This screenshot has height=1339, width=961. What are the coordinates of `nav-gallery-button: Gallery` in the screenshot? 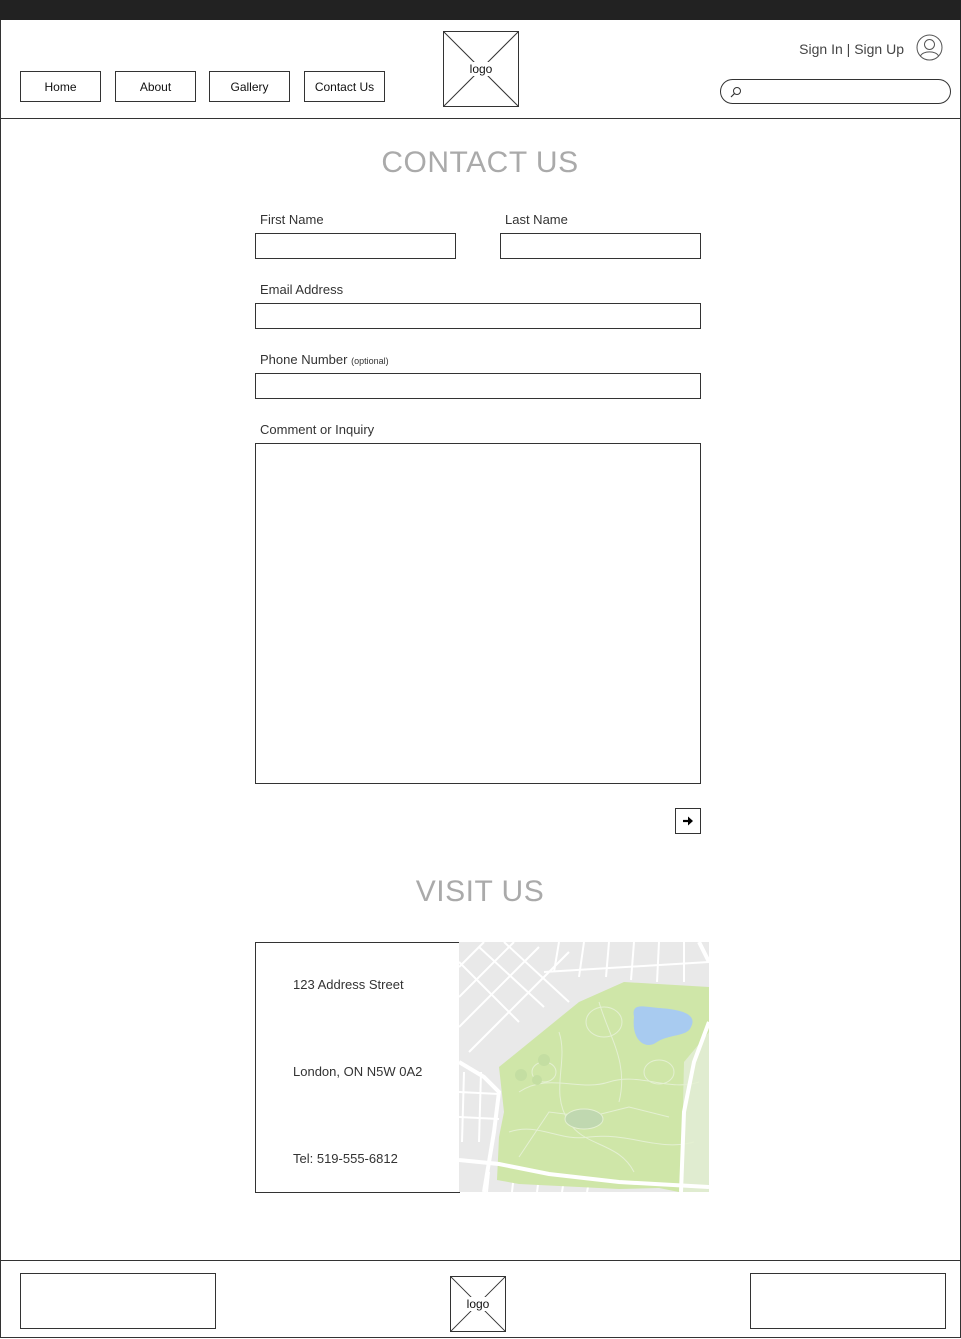 It's located at (249, 86).